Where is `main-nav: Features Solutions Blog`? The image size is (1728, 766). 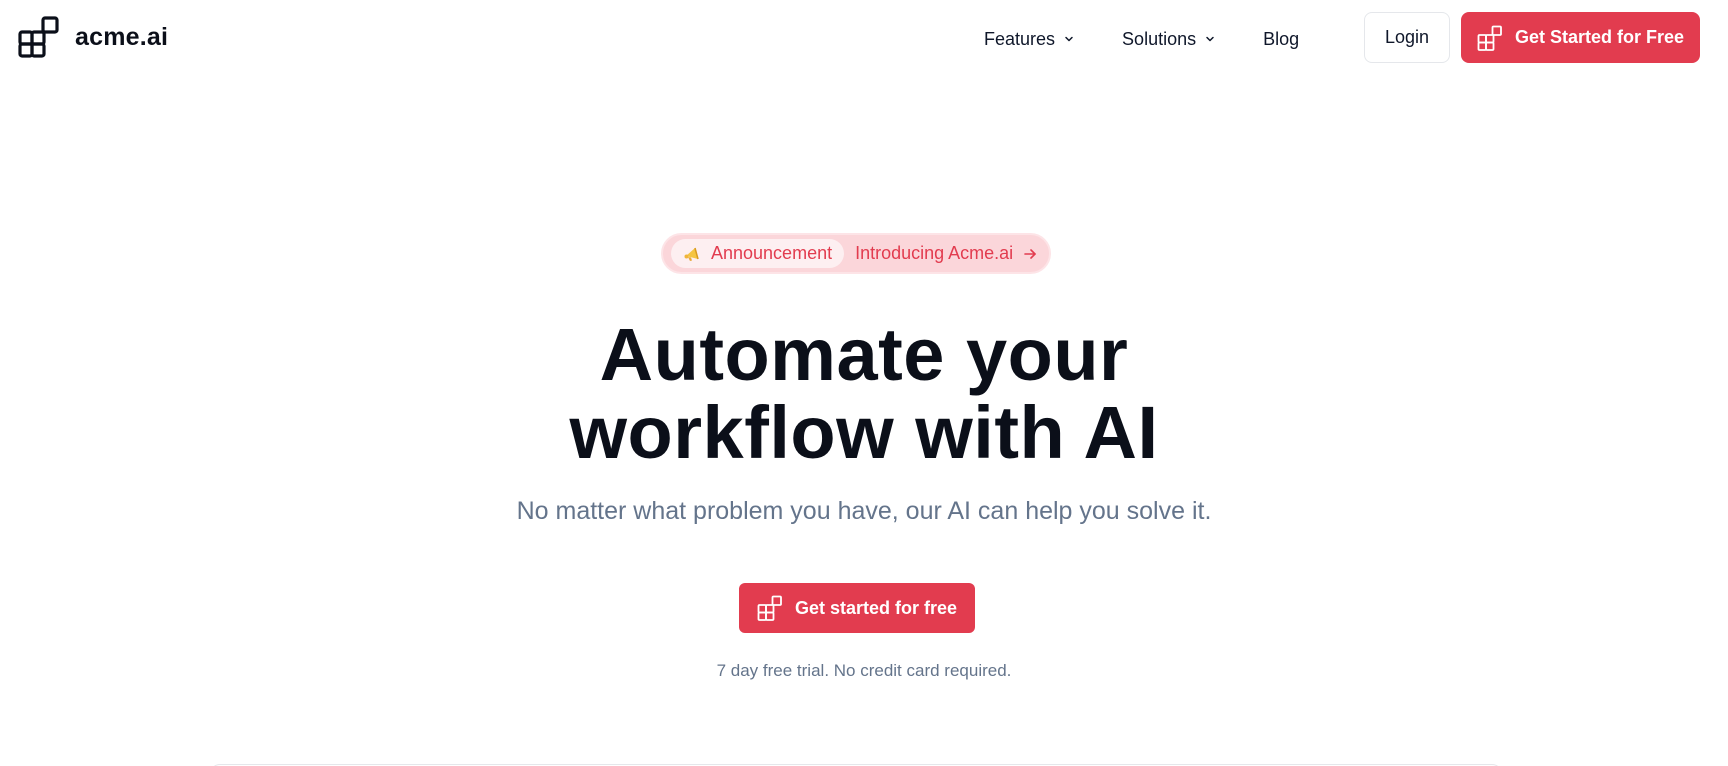
main-nav: Features Solutions Blog is located at coordinates (1141, 39).